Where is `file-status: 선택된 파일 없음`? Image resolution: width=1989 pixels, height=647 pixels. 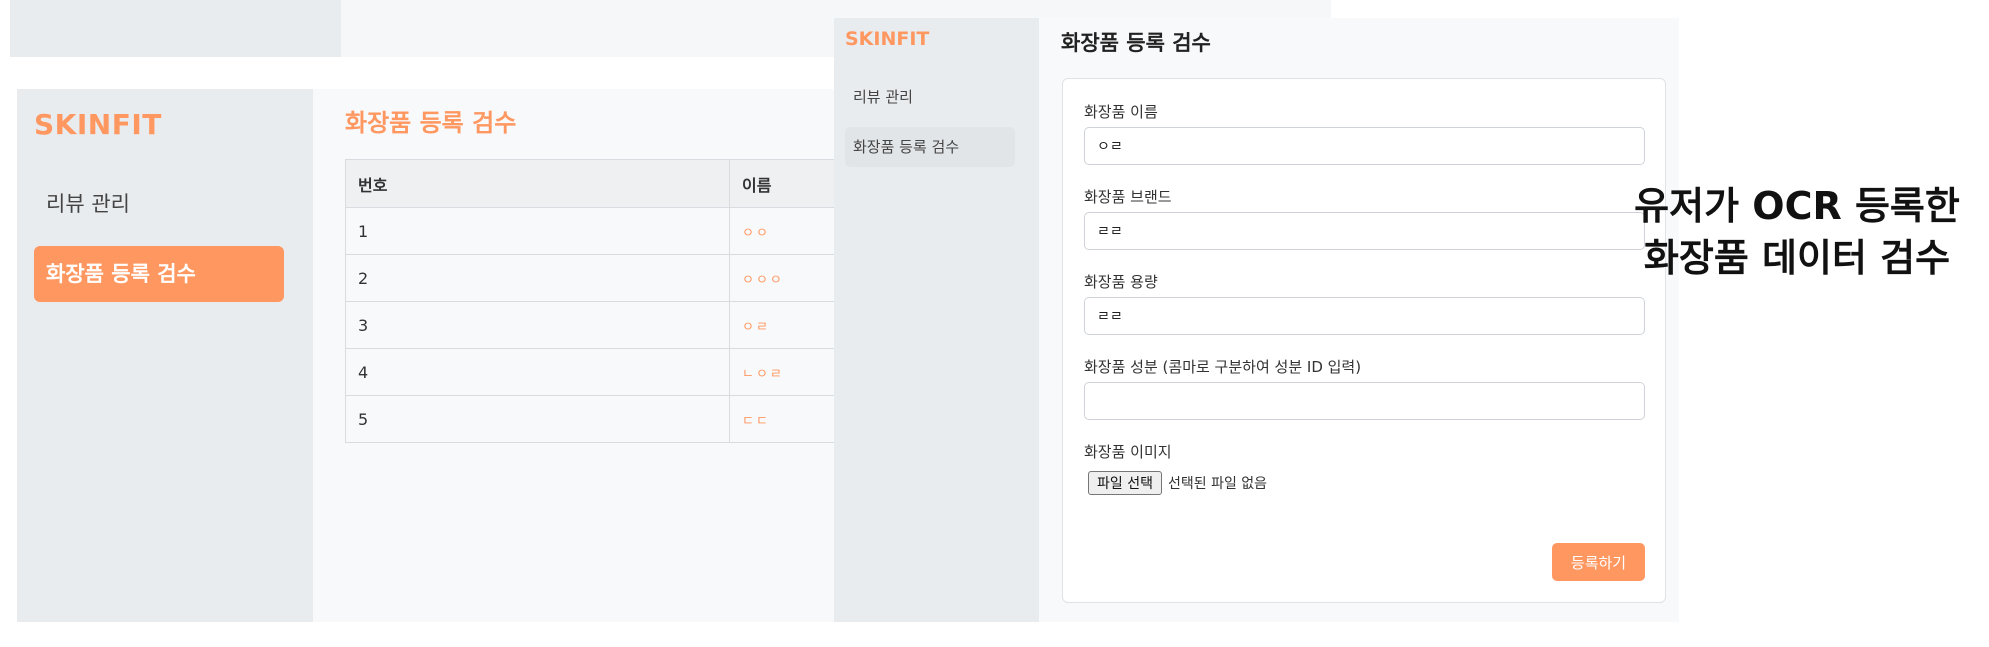 file-status: 선택된 파일 없음 is located at coordinates (1217, 484).